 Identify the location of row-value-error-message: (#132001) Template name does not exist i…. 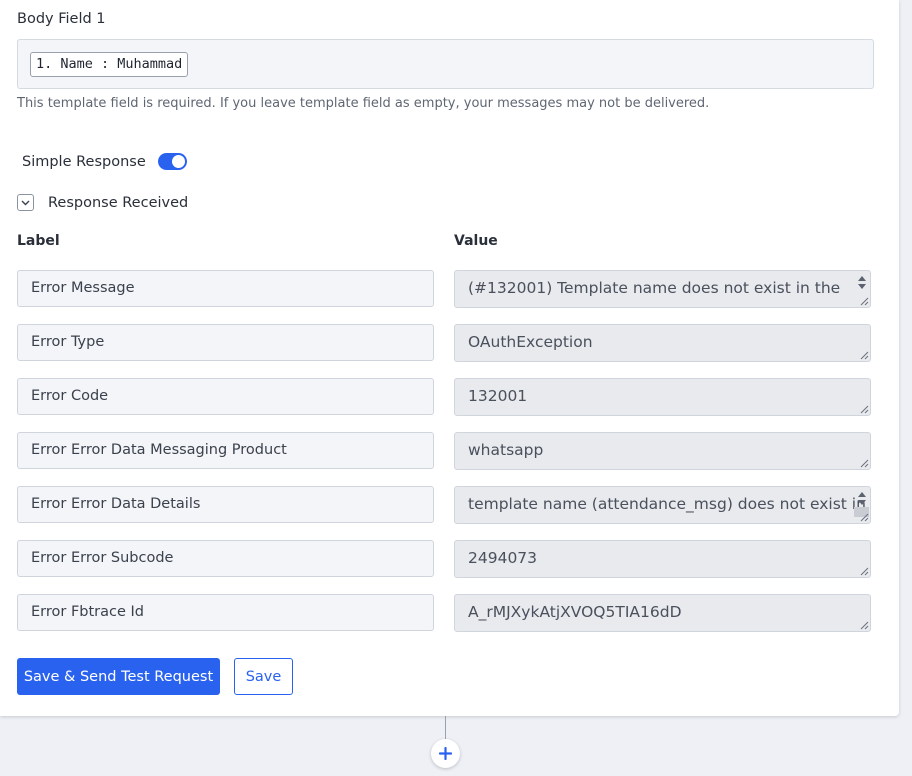
(662, 289).